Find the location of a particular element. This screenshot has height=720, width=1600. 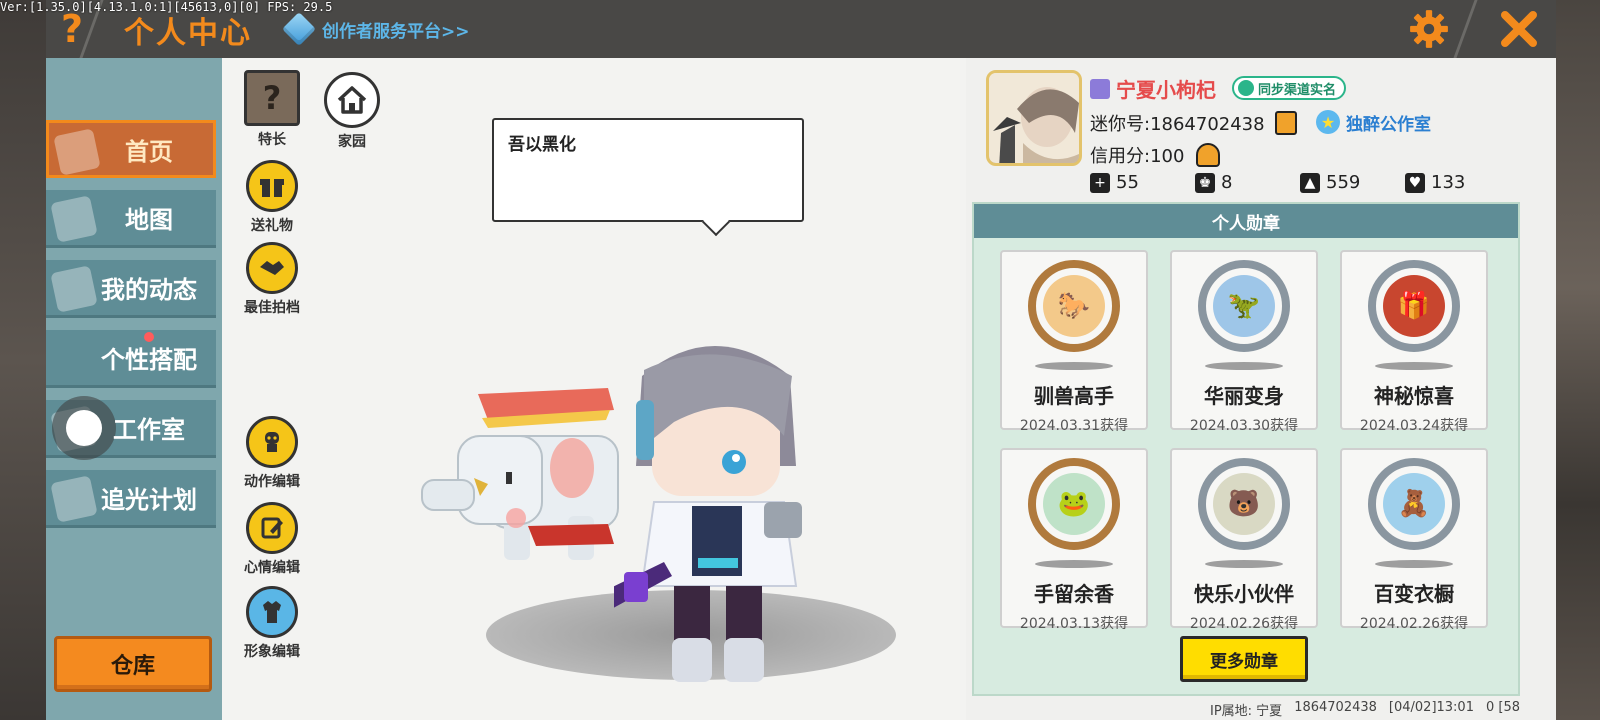

medal-card: 🧸 百变衣橱 2024.02.26获得 is located at coordinates (1414, 540).